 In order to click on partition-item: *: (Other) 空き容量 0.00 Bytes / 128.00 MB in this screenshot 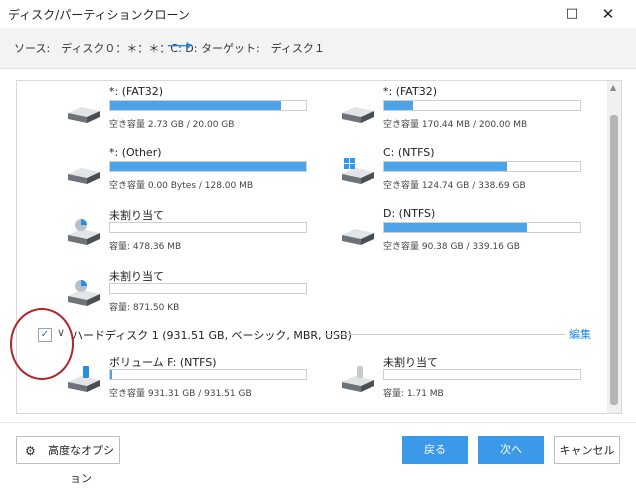, I will do `click(187, 172)`.